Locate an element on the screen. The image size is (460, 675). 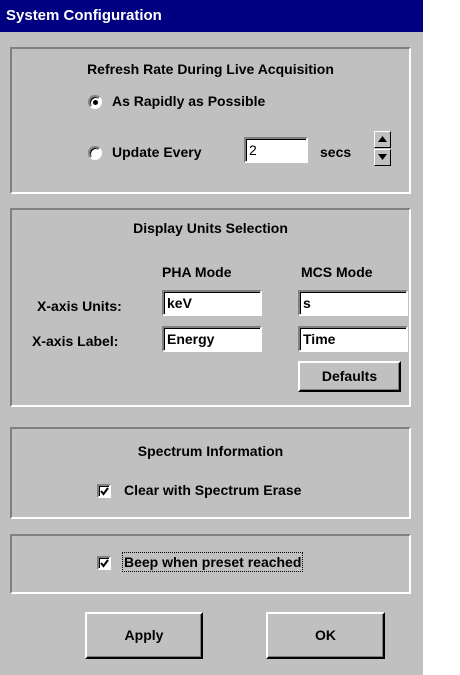
pha-mode-header: PHA Mode is located at coordinates (197, 272).